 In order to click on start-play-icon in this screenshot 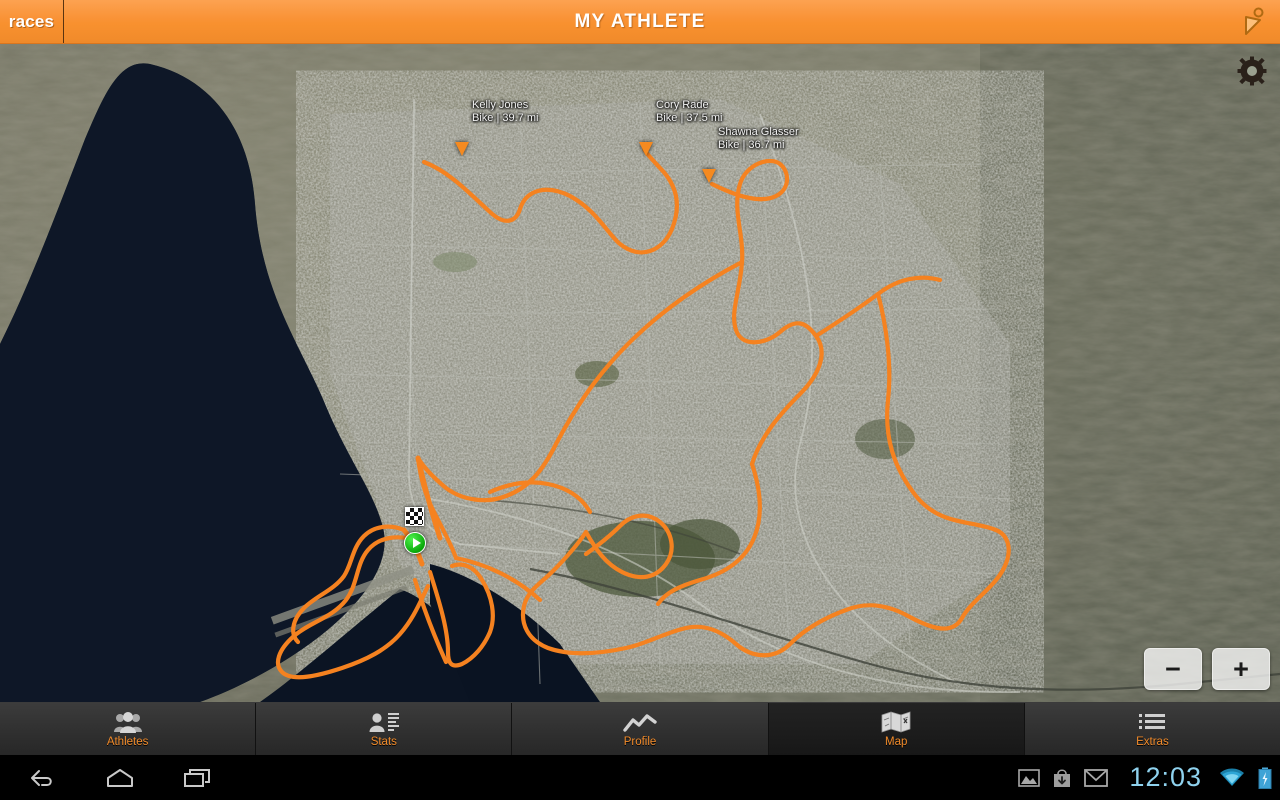, I will do `click(415, 543)`.